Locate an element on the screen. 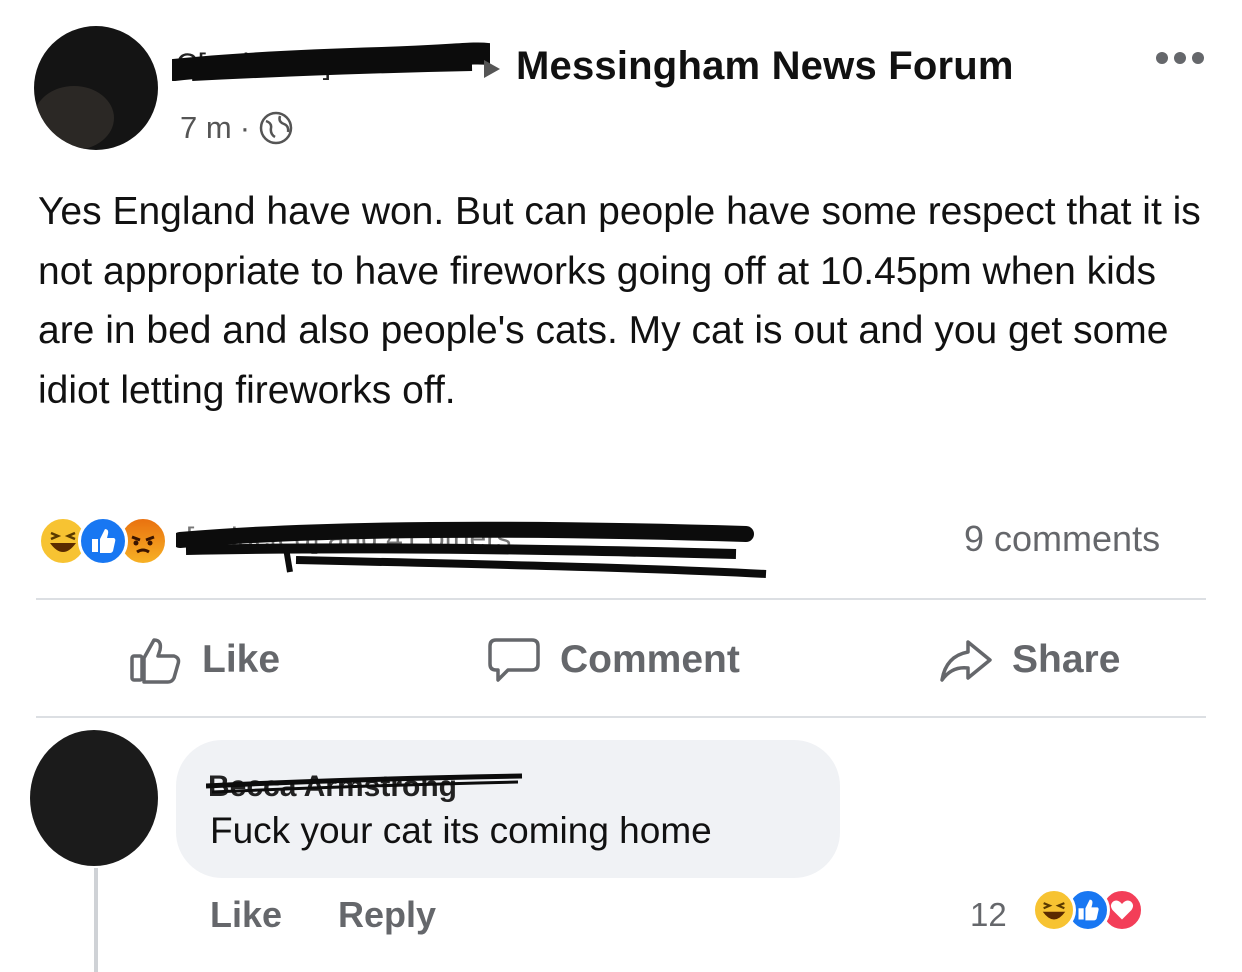 The height and width of the screenshot is (972, 1242). comment-text: Fuck your cat its coming home is located at coordinates (461, 830).